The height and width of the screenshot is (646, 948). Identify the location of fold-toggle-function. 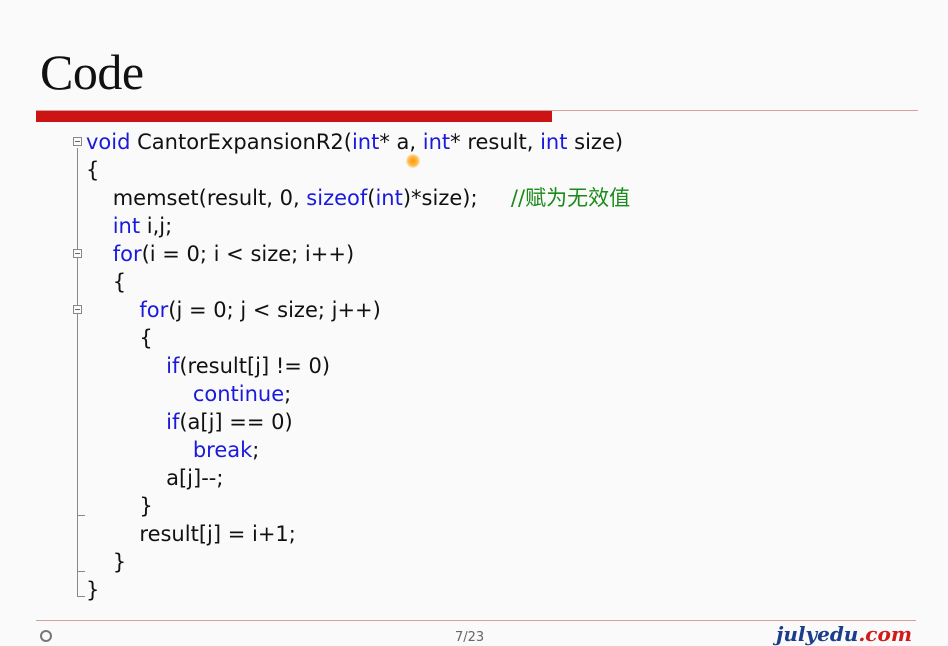
(77, 141).